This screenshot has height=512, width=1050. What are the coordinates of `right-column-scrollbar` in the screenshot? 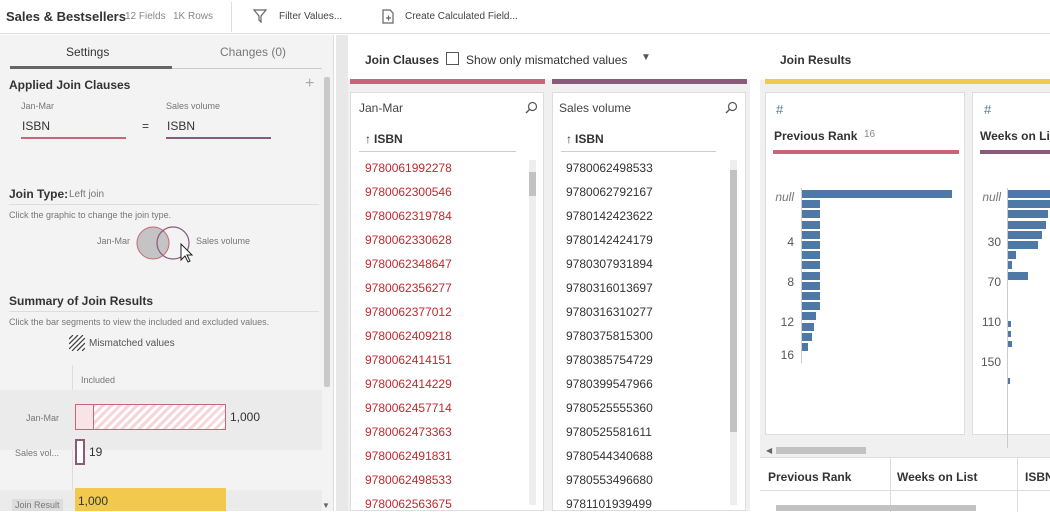 It's located at (733, 332).